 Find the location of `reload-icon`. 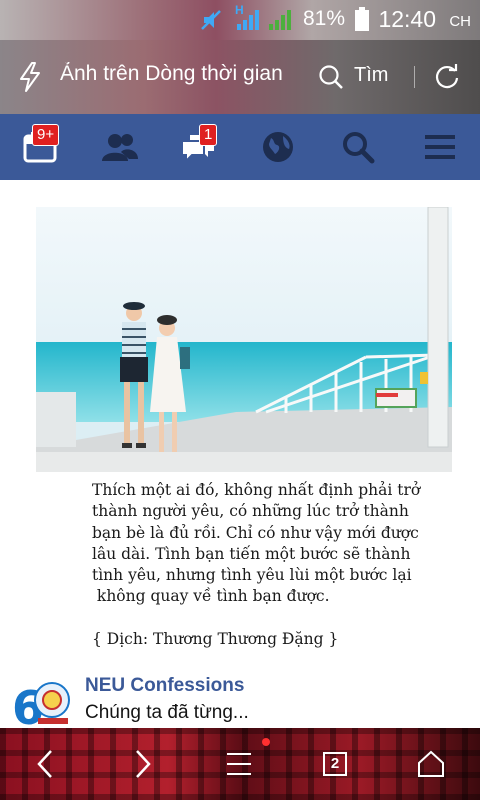

reload-icon is located at coordinates (447, 77).